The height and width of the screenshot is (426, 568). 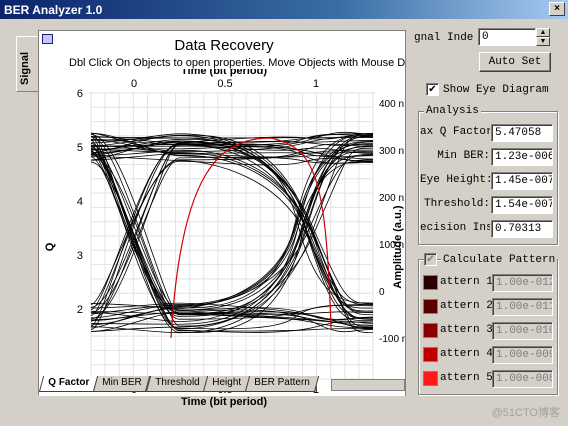 What do you see at coordinates (522, 205) in the screenshot?
I see `analysis-value: 1.54e-007` at bounding box center [522, 205].